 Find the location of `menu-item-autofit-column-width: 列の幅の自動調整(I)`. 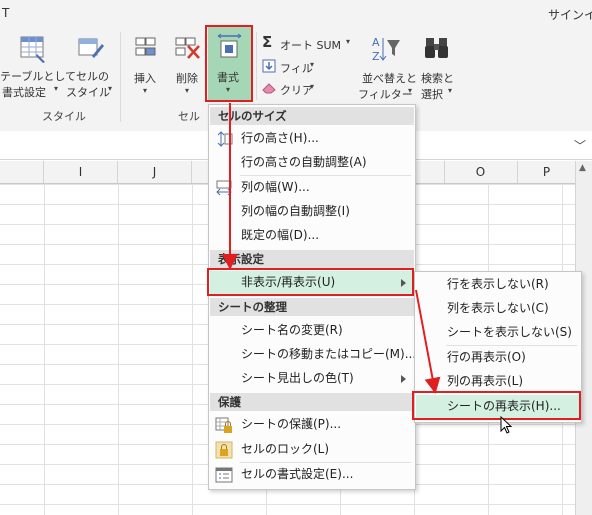

menu-item-autofit-column-width: 列の幅の自動調整(I) is located at coordinates (312, 211).